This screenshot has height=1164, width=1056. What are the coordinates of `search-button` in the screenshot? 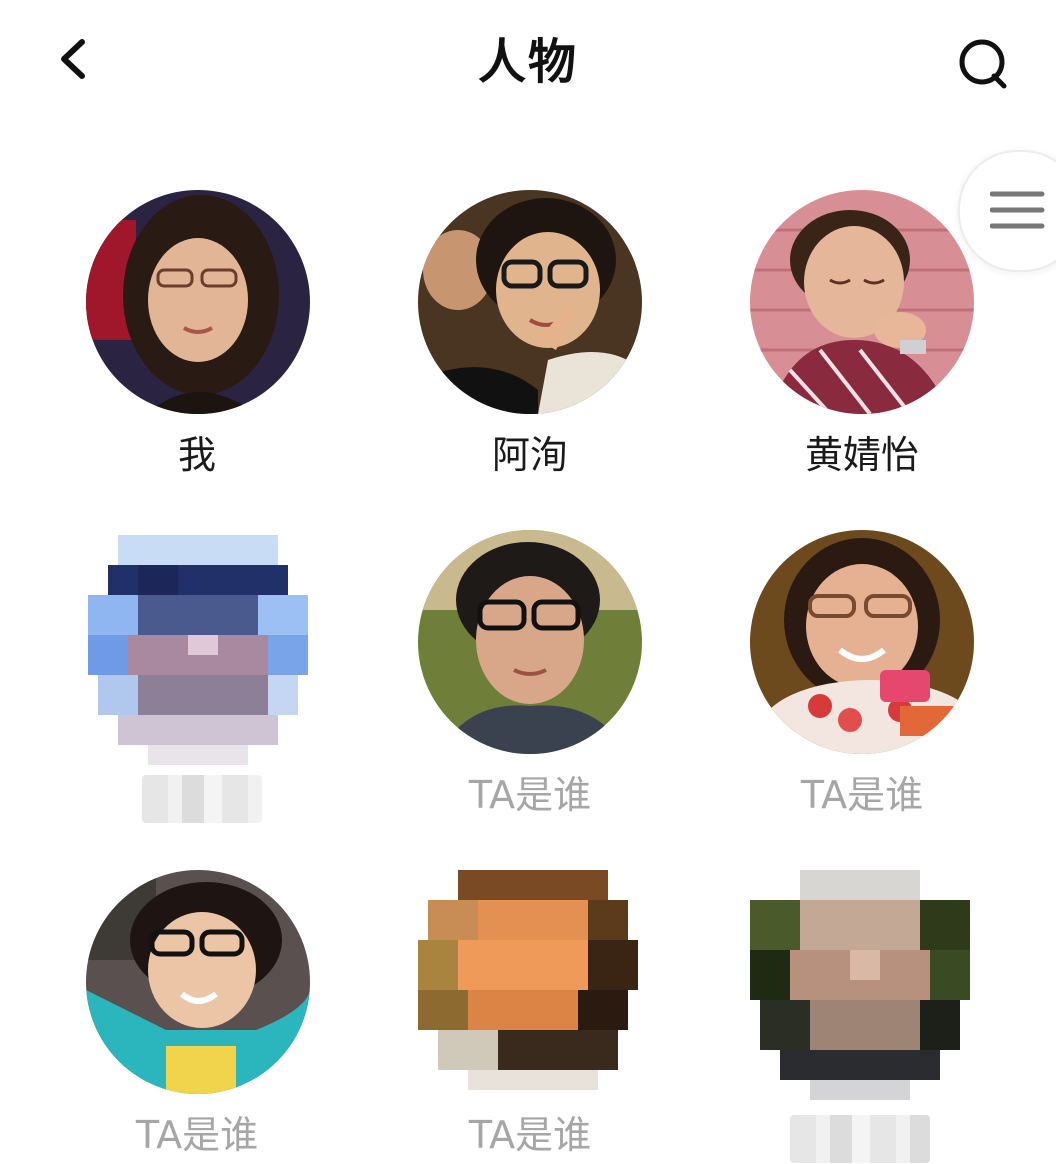 It's located at (982, 64).